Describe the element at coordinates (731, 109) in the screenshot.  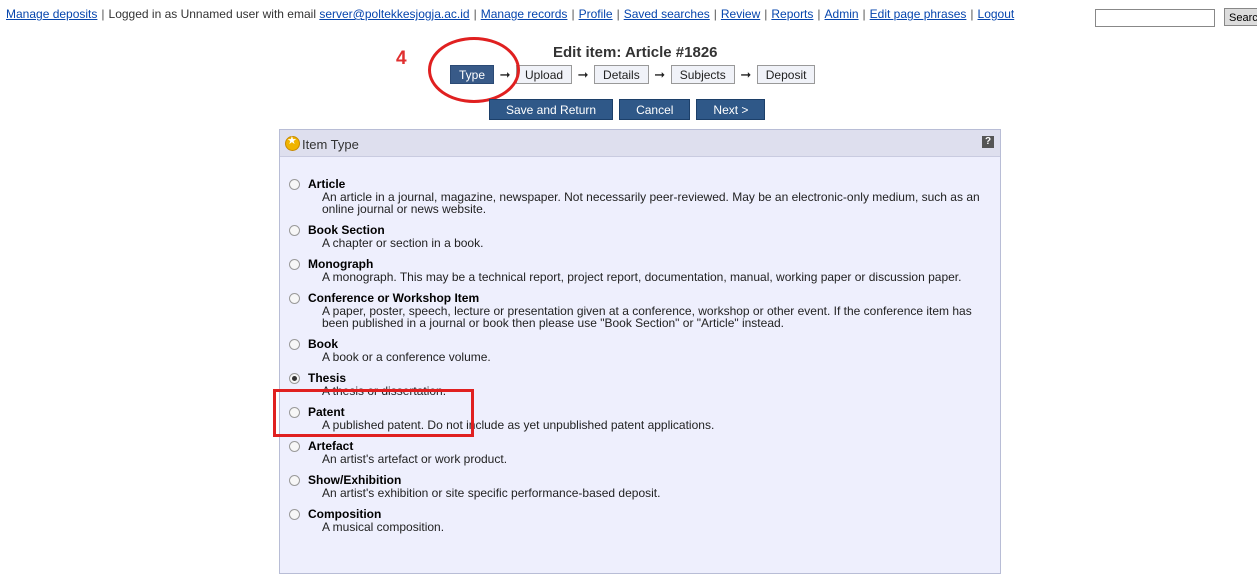
I see `next-button: Next >` at that location.